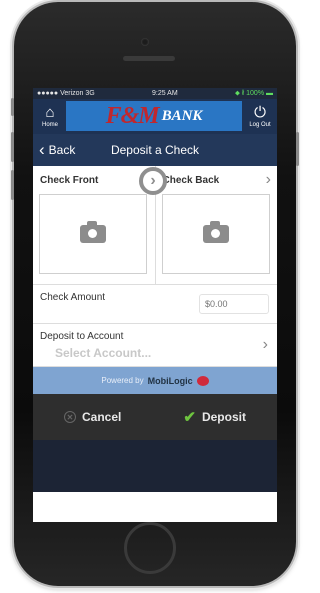 The width and height of the screenshot is (320, 593). What do you see at coordinates (189, 417) in the screenshot?
I see `checkmark-icon: ✔` at bounding box center [189, 417].